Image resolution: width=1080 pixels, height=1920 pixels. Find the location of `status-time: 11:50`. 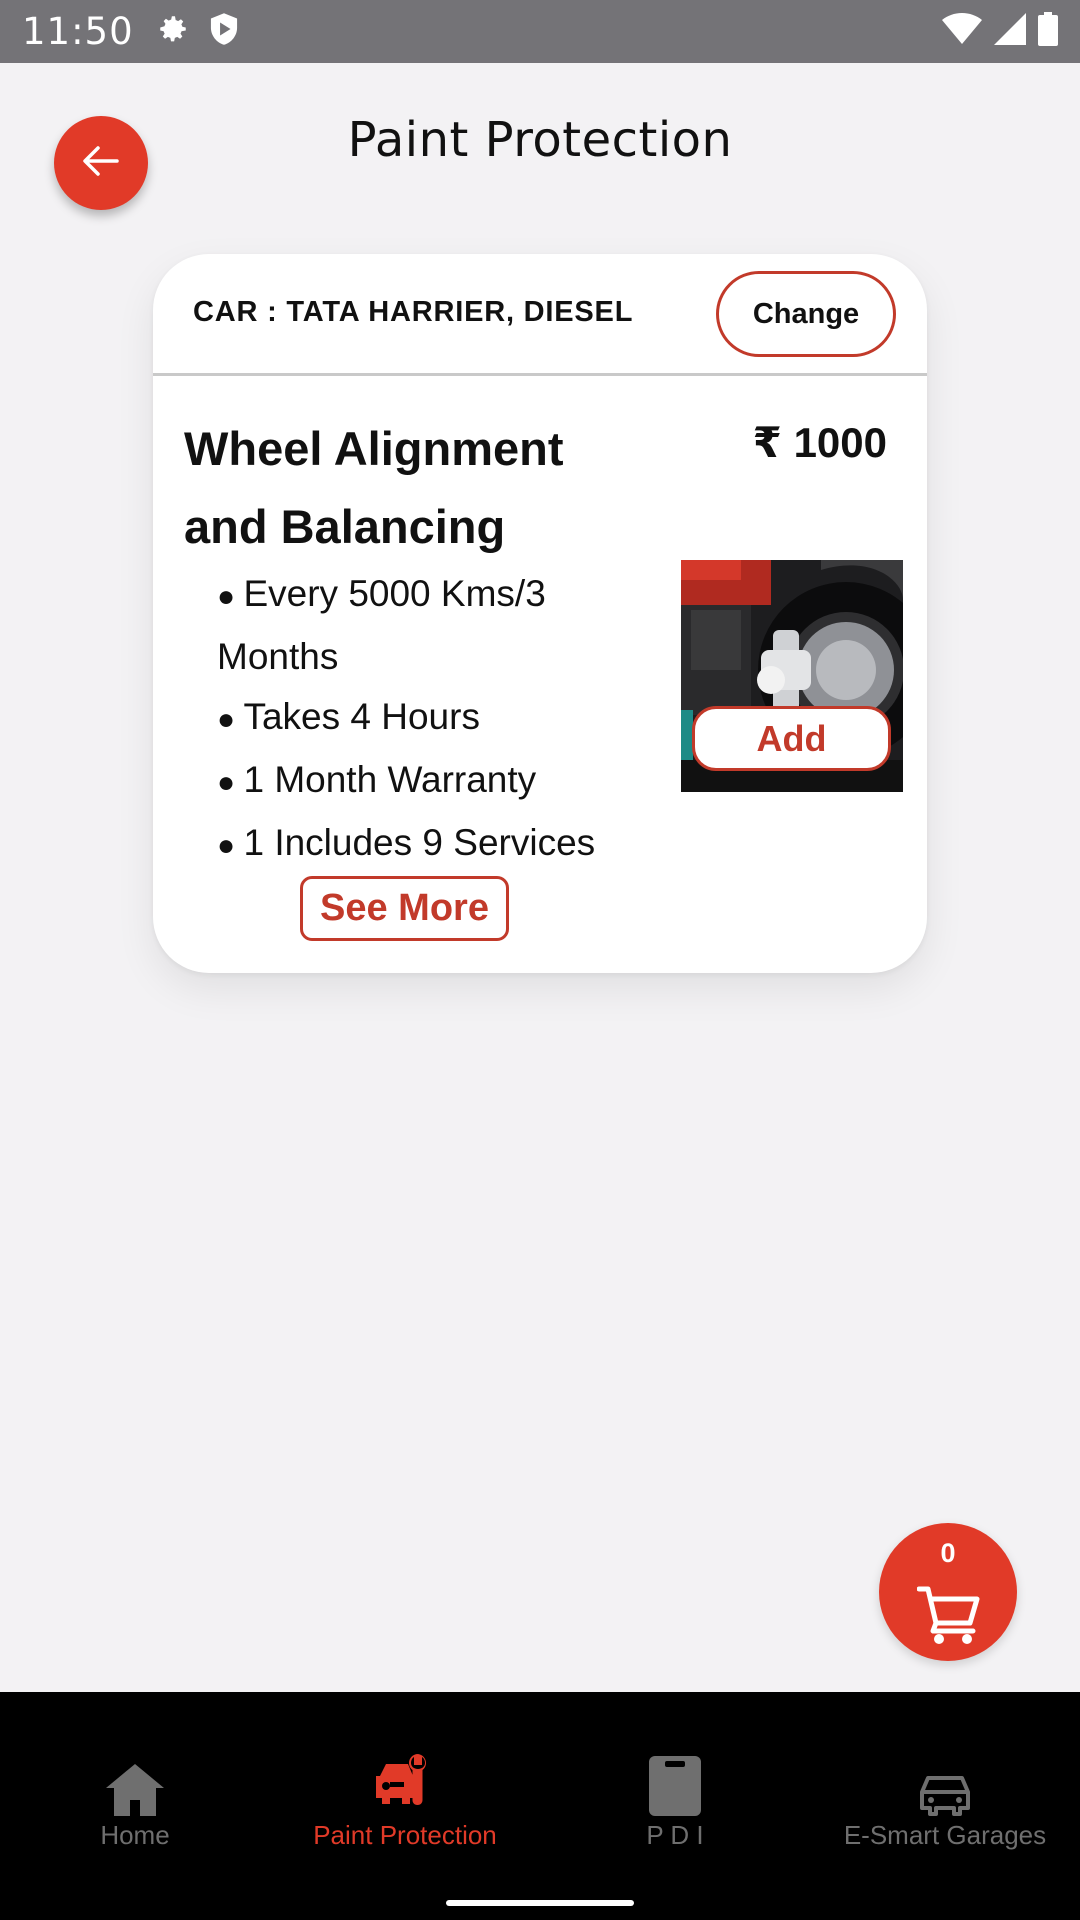

status-time: 11:50 is located at coordinates (78, 31).